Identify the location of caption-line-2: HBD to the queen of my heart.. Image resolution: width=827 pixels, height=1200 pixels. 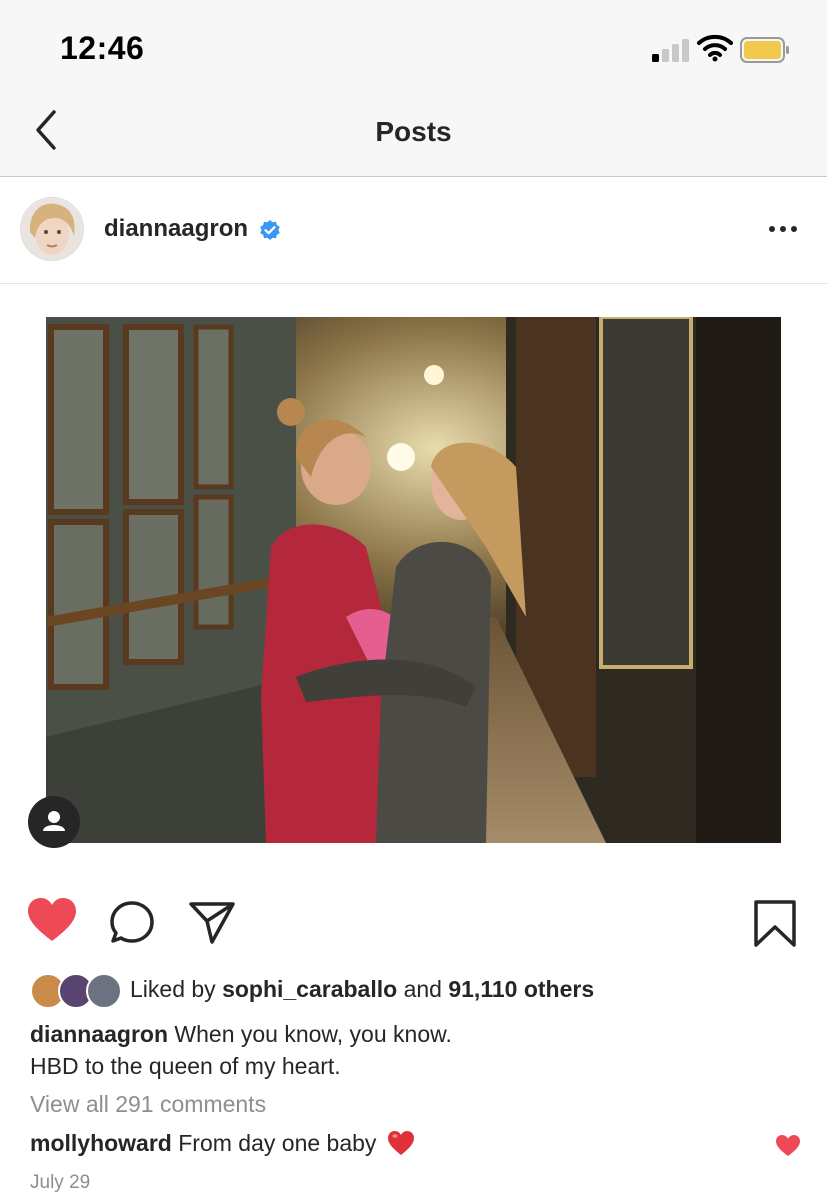
(185, 1066).